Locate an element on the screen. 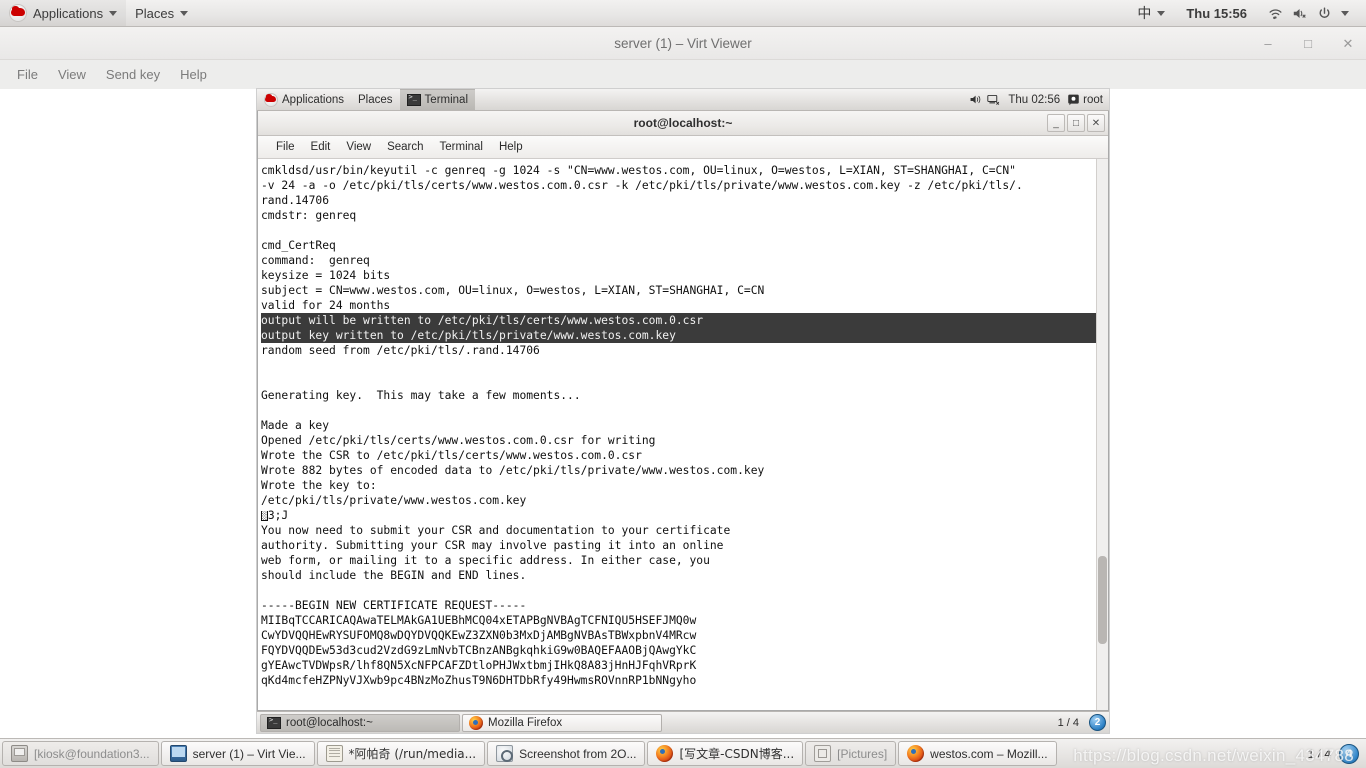  guest-workspace-badge: 2 is located at coordinates (1097, 722).